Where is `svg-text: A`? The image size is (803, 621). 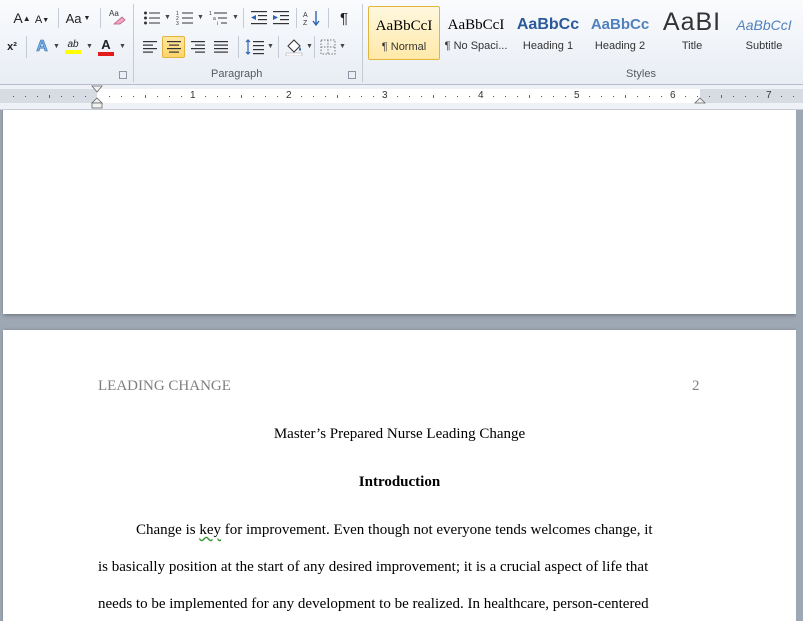 svg-text: A is located at coordinates (305, 15).